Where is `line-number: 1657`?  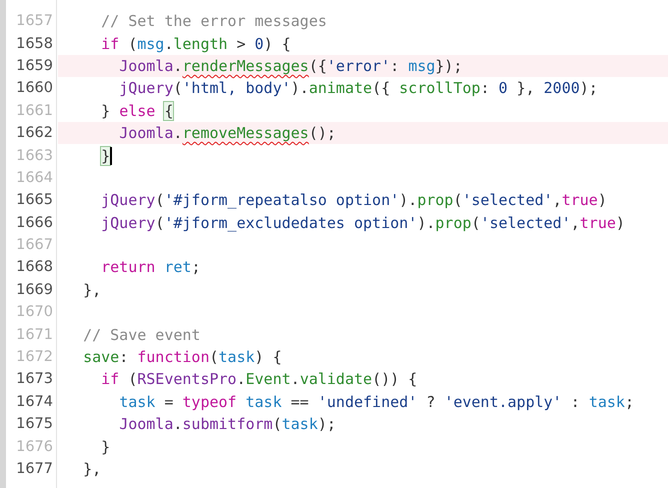
line-number: 1657 is located at coordinates (34, 21).